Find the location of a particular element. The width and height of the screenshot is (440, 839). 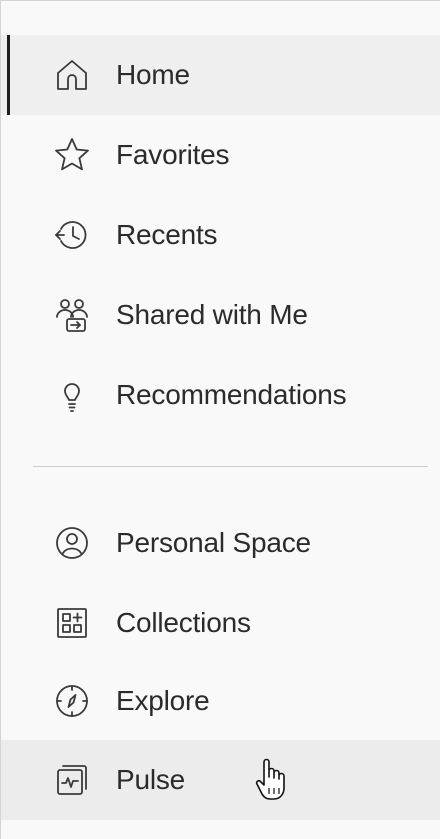

hand-pointer-icon is located at coordinates (270, 779).